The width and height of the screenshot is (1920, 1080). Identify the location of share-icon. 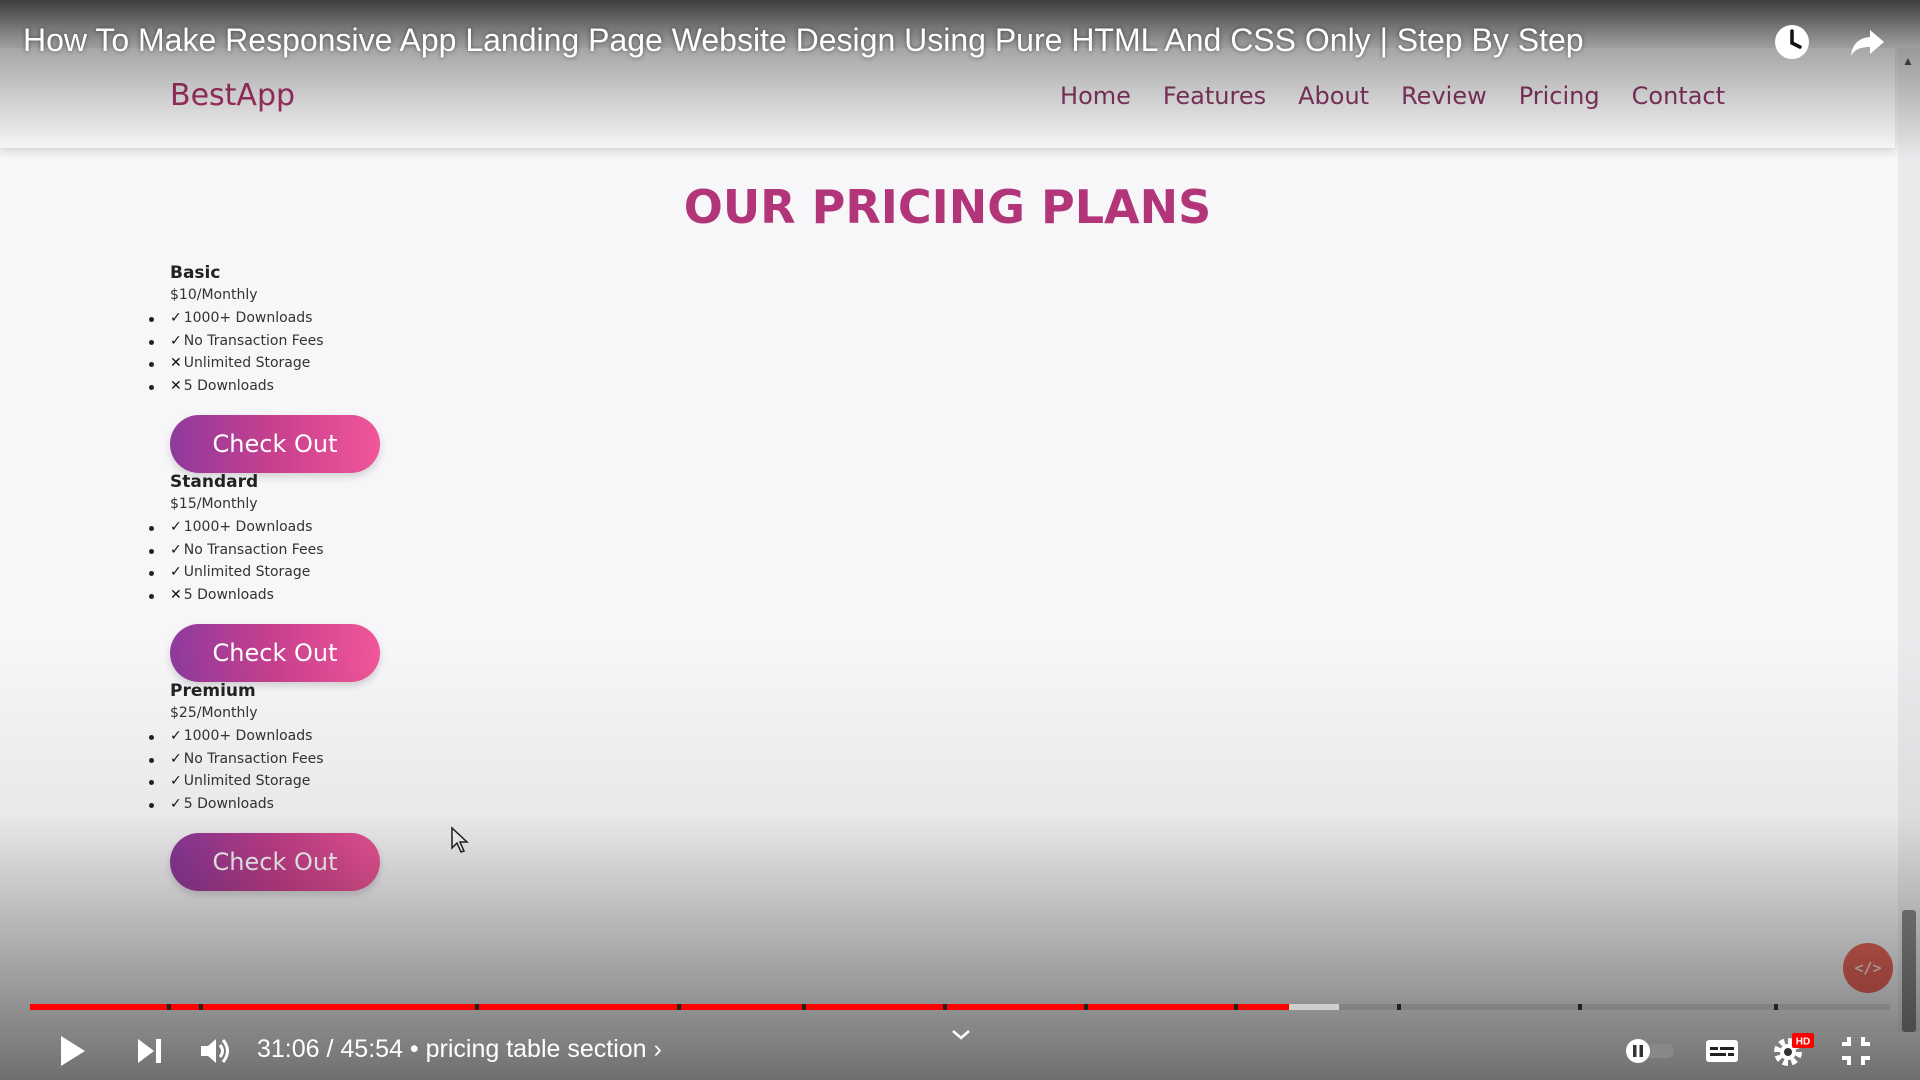
(1868, 42).